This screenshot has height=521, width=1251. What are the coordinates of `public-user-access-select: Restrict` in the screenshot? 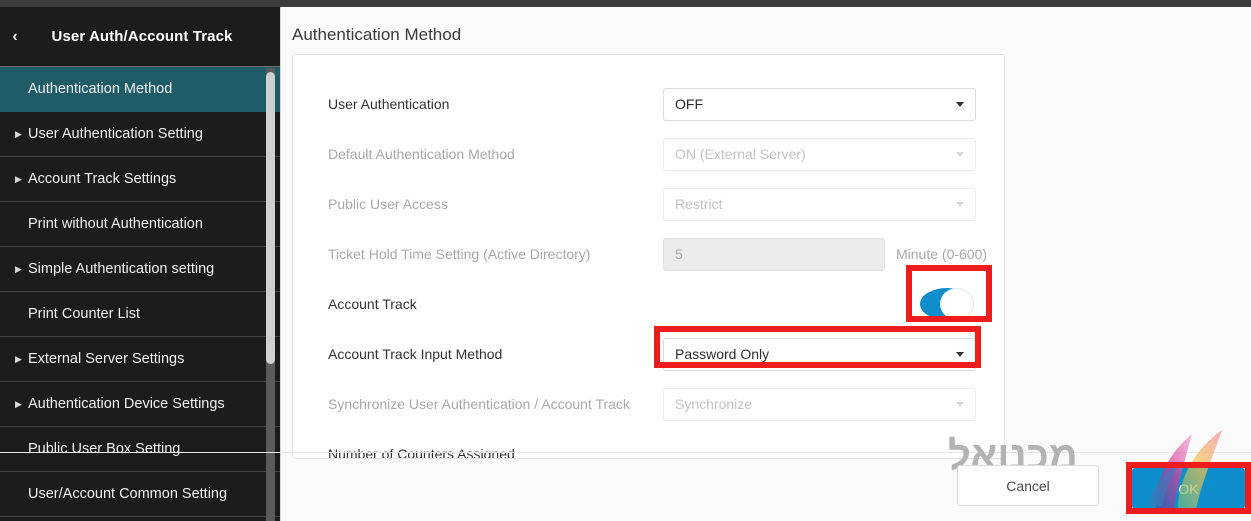 It's located at (819, 204).